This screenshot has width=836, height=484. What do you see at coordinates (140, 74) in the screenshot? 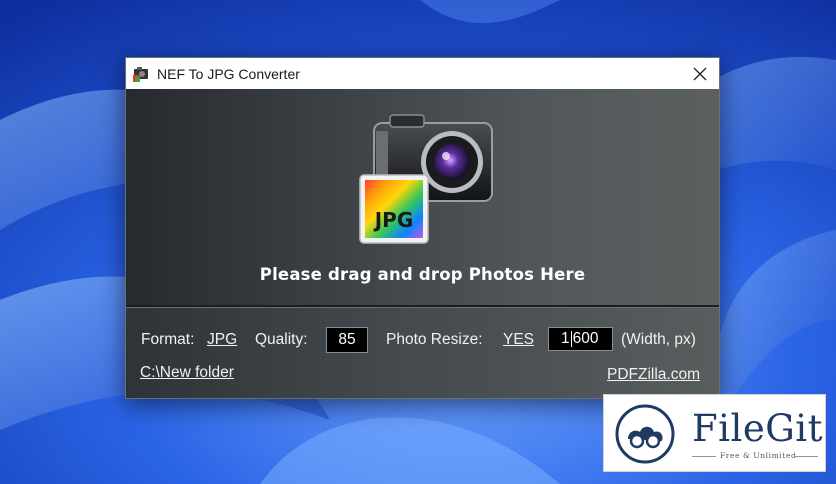
I see `app-icon` at bounding box center [140, 74].